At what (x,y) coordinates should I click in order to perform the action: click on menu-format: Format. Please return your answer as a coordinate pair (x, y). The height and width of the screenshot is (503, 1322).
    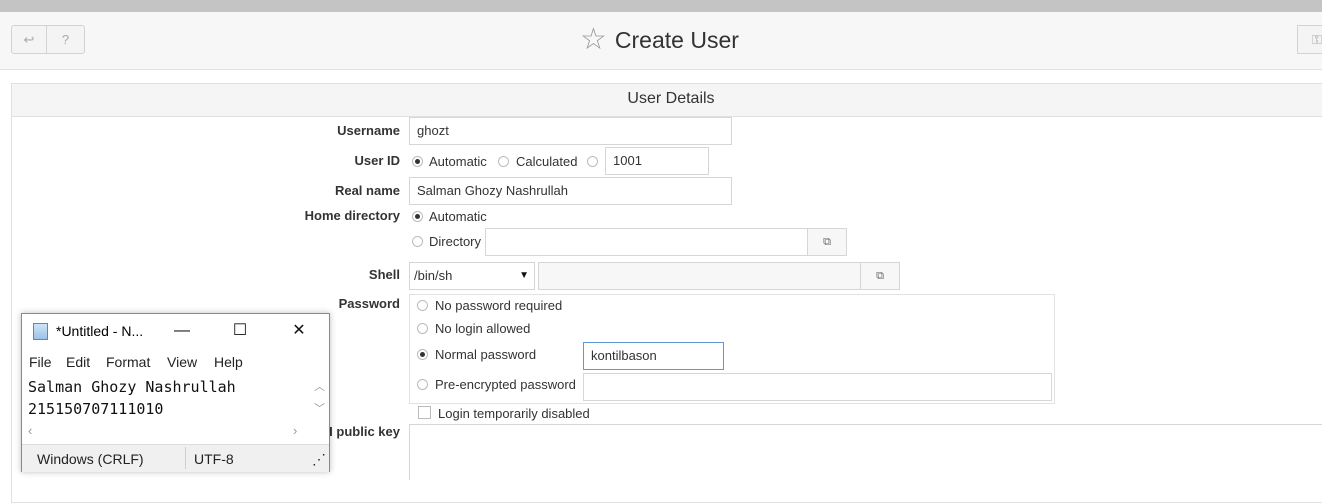
    Looking at the image, I should click on (128, 362).